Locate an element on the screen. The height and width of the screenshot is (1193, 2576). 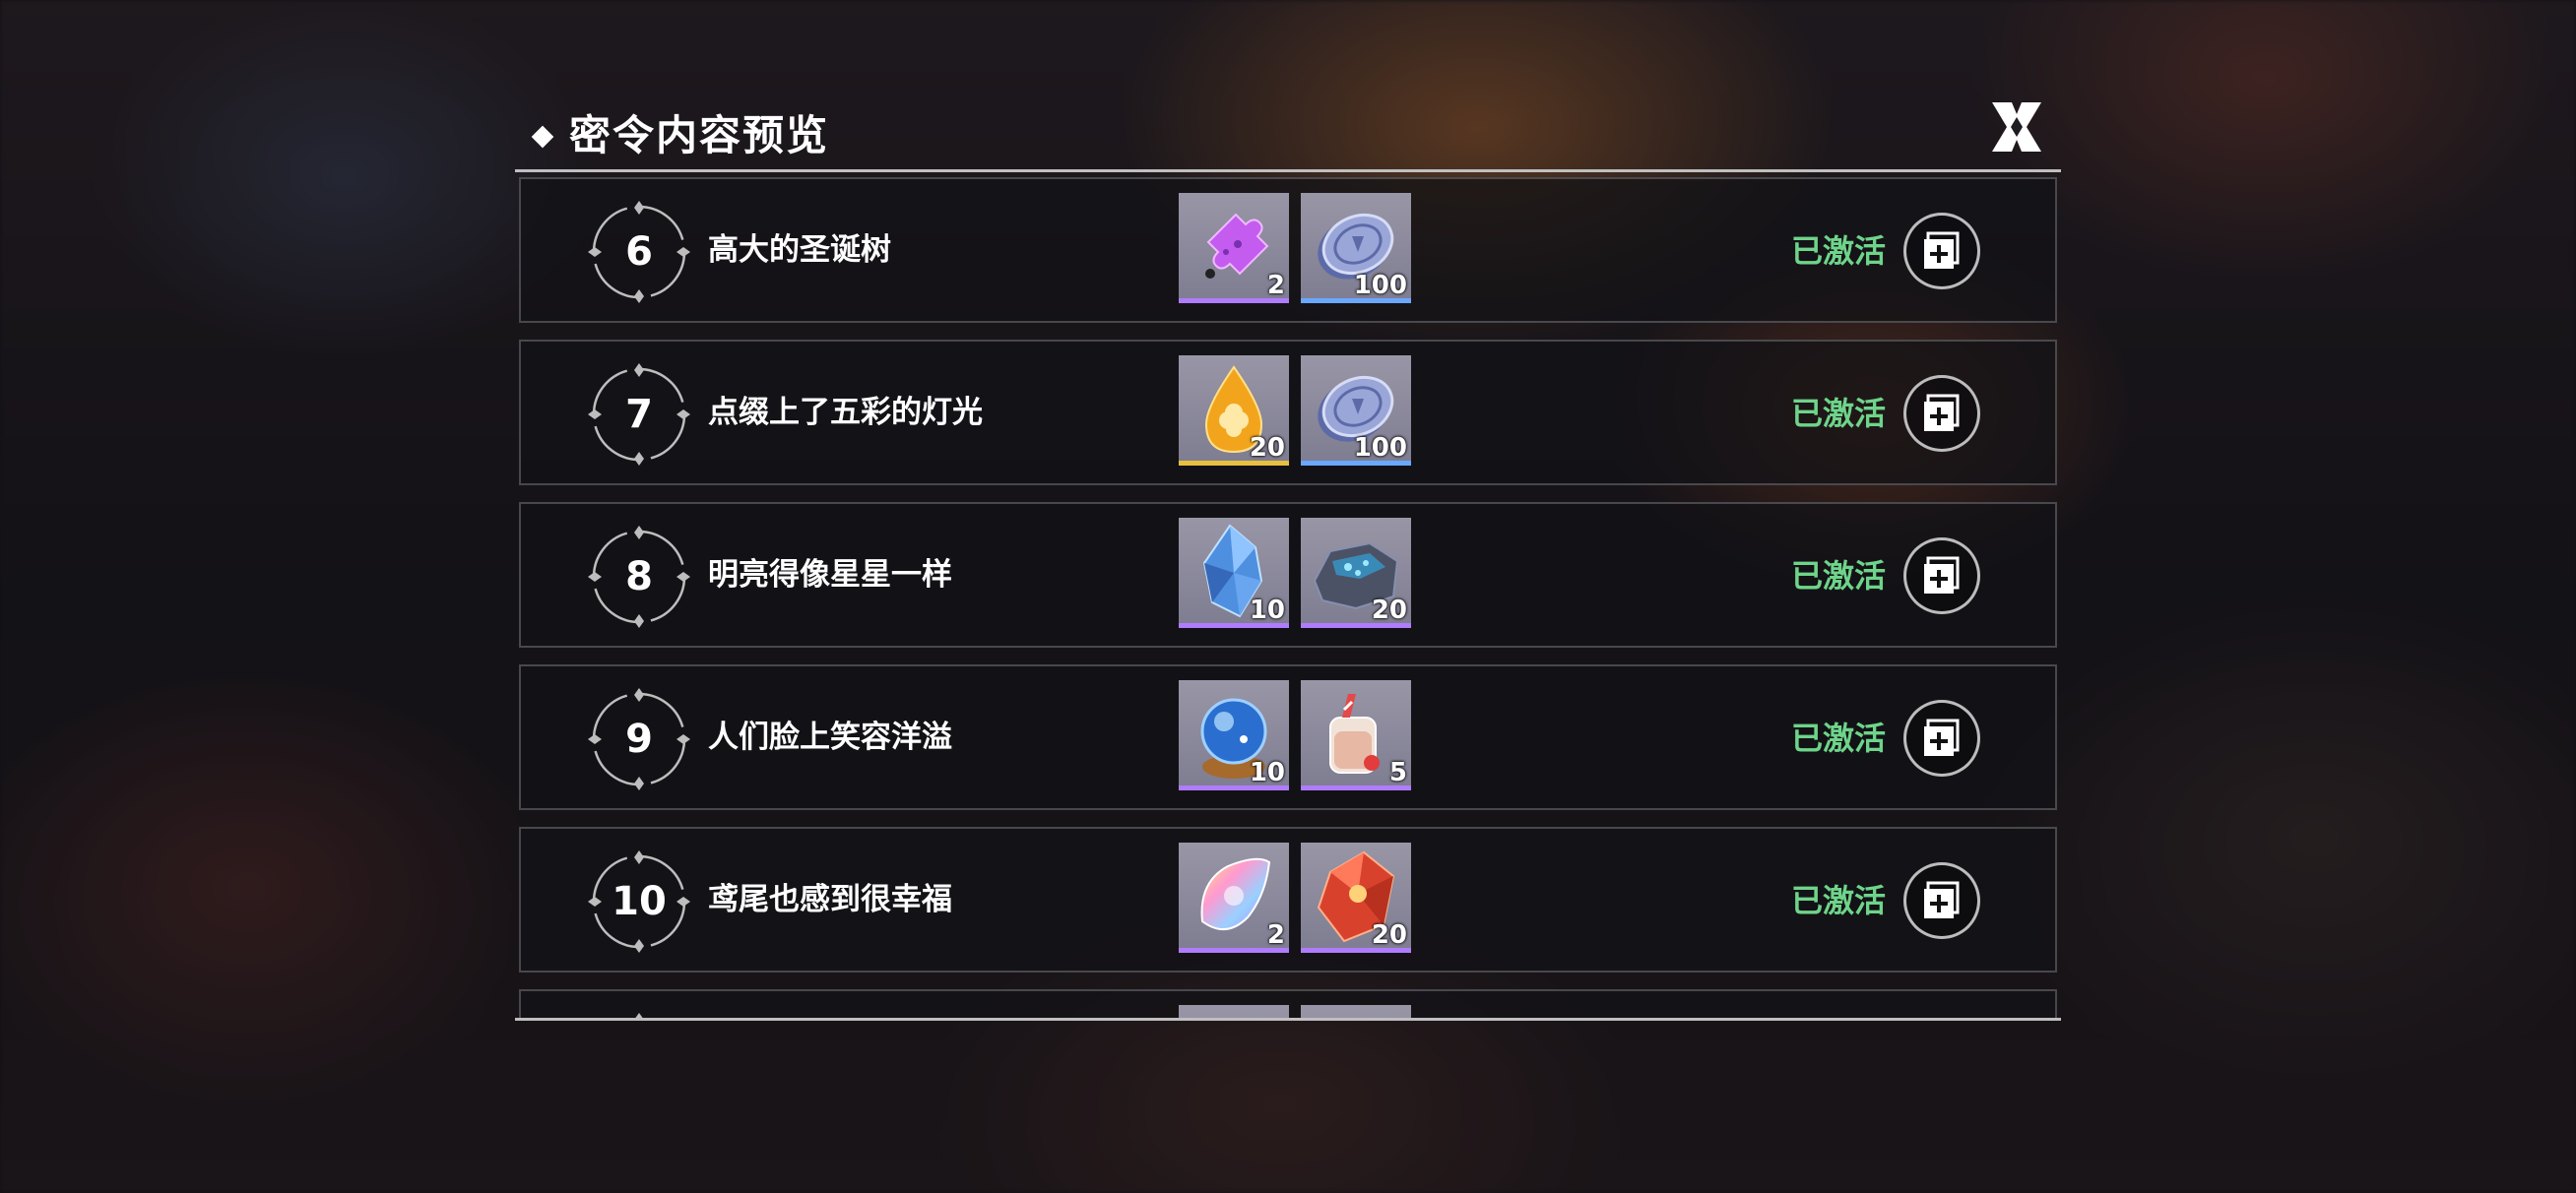
tier-level-badge is located at coordinates (639, 1014).